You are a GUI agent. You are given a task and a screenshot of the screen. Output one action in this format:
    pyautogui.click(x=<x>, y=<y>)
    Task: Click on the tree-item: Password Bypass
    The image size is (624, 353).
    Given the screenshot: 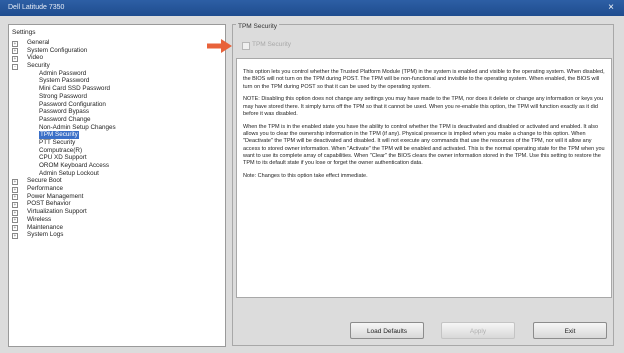 What is the action you would take?
    pyautogui.click(x=117, y=112)
    